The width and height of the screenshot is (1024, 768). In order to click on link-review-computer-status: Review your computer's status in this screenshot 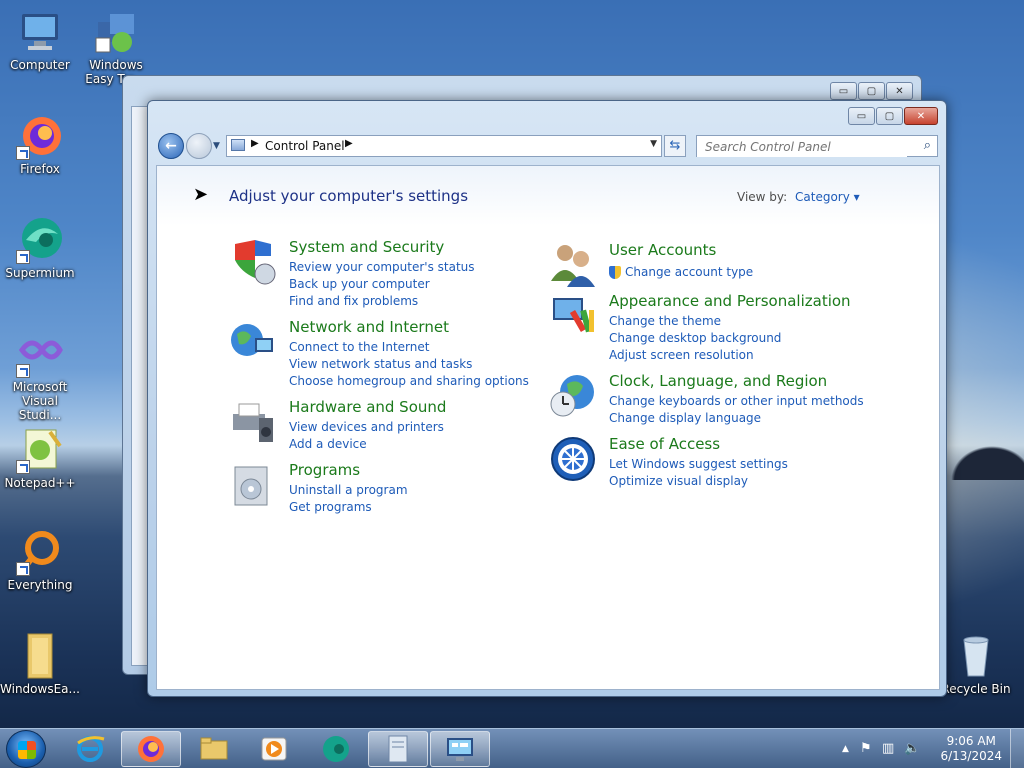, I will do `click(382, 267)`.